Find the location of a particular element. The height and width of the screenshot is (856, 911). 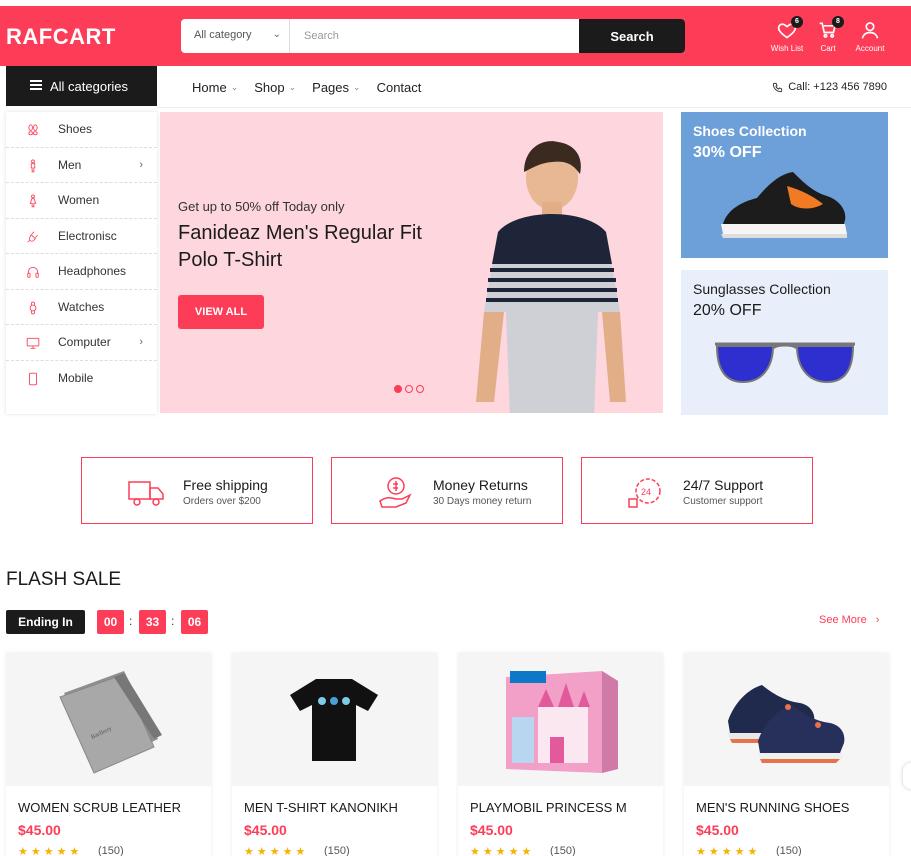

menu-icon is located at coordinates (36, 86).